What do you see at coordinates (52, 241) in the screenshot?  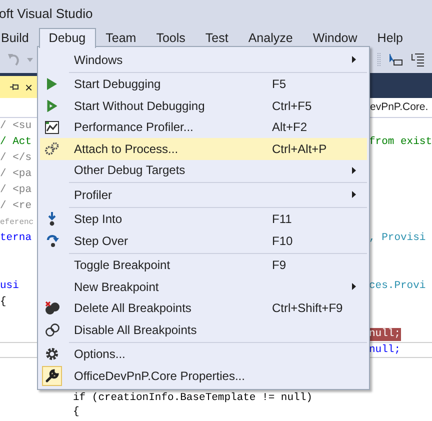 I see `step-over-icon` at bounding box center [52, 241].